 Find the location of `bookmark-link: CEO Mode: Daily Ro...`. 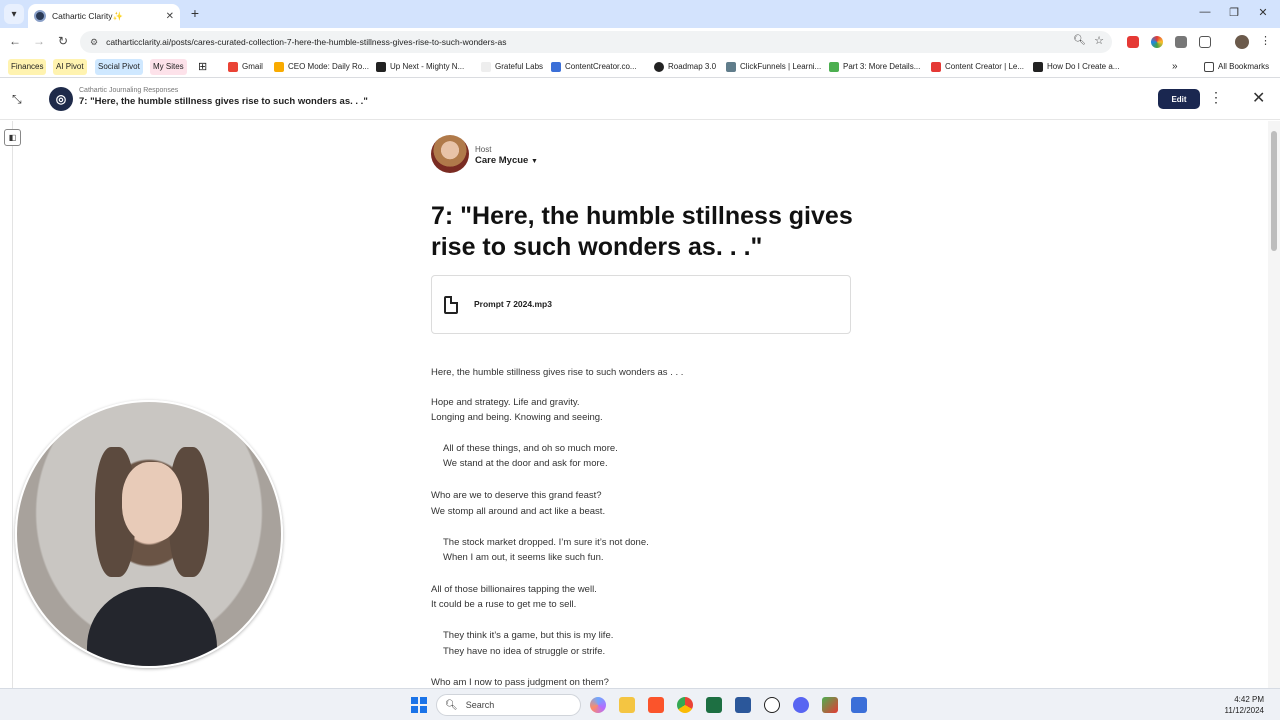

bookmark-link: CEO Mode: Daily Ro... is located at coordinates (321, 67).